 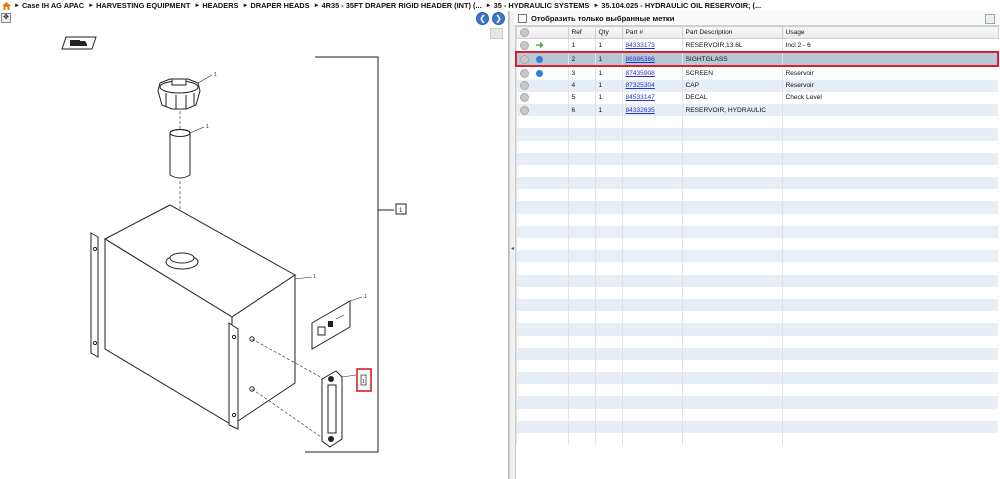 I want to click on part-number-link: 87435908, so click(x=640, y=73).